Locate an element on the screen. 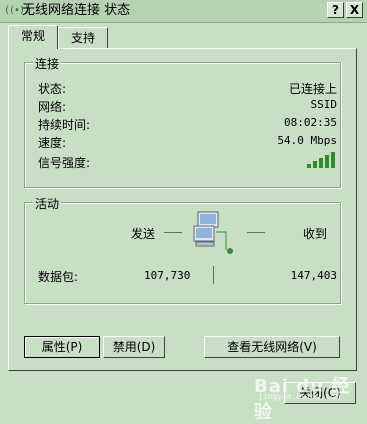 This screenshot has height=424, width=367. activity-divider-line is located at coordinates (213, 275).